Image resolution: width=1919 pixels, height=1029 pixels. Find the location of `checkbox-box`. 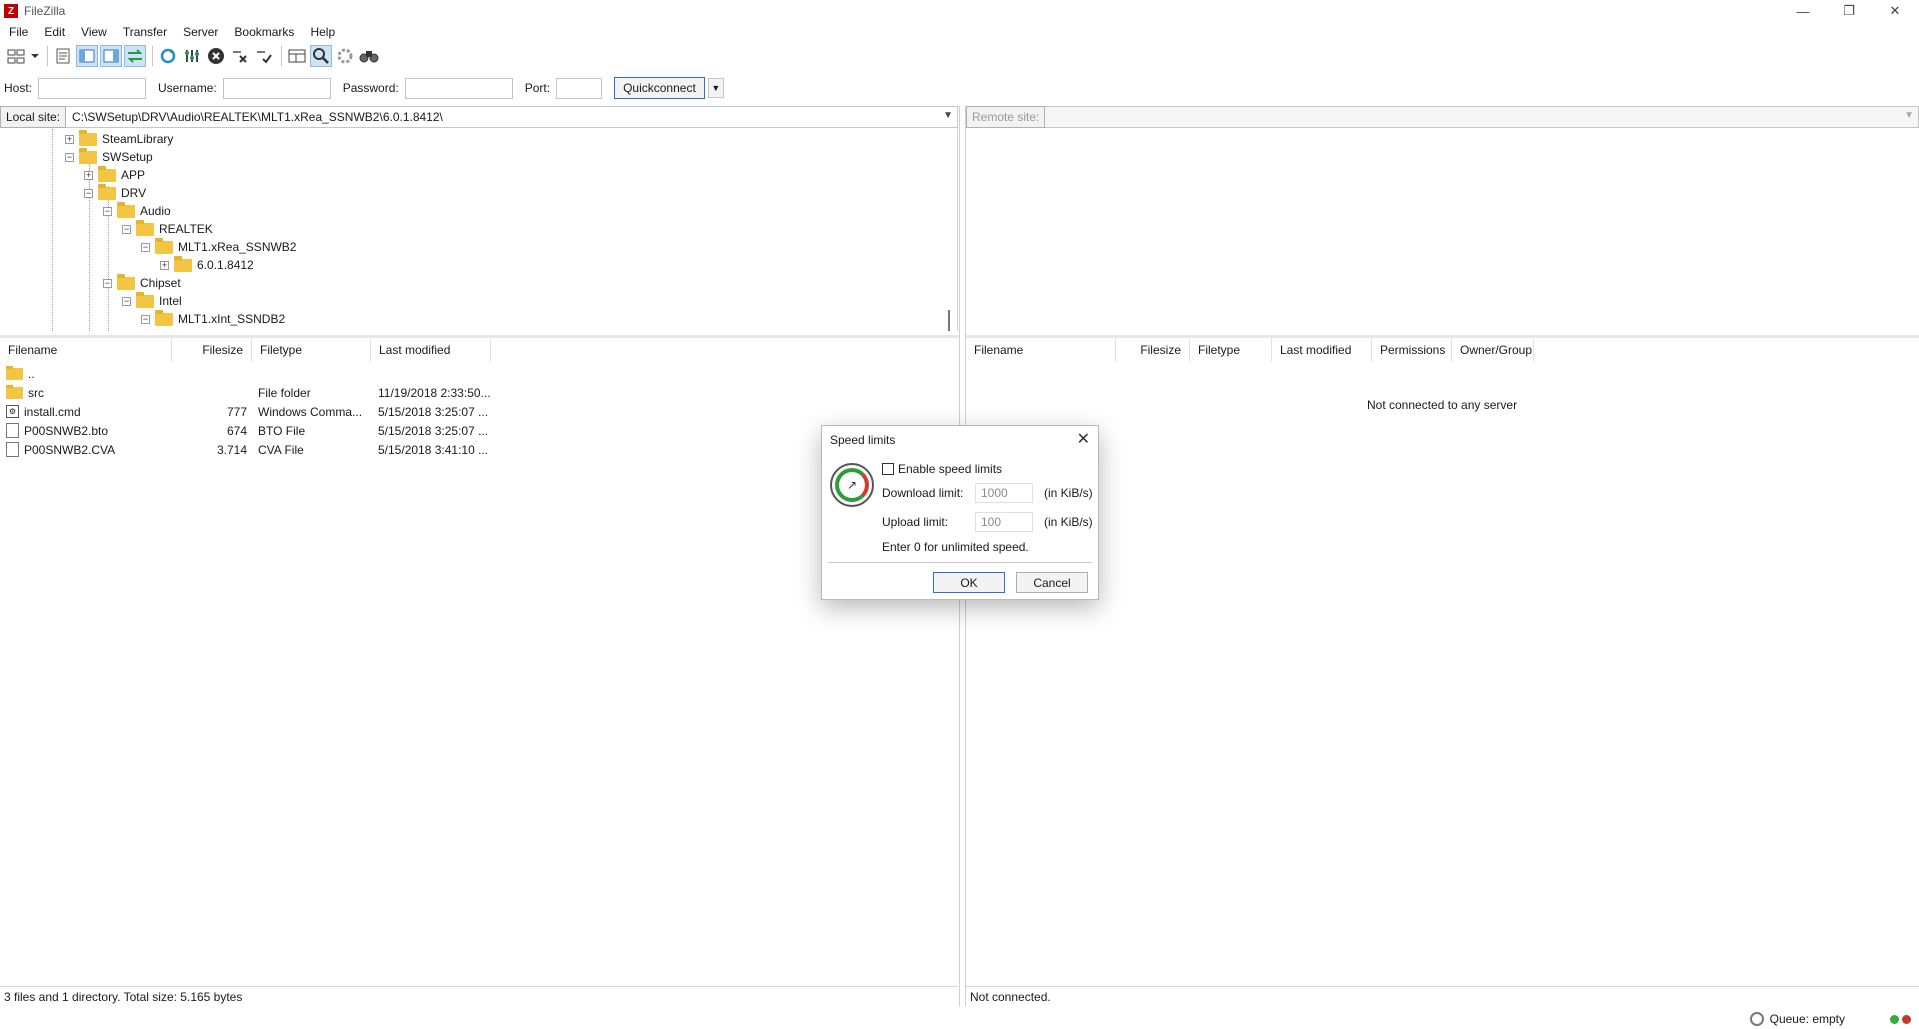

checkbox-box is located at coordinates (888, 469).